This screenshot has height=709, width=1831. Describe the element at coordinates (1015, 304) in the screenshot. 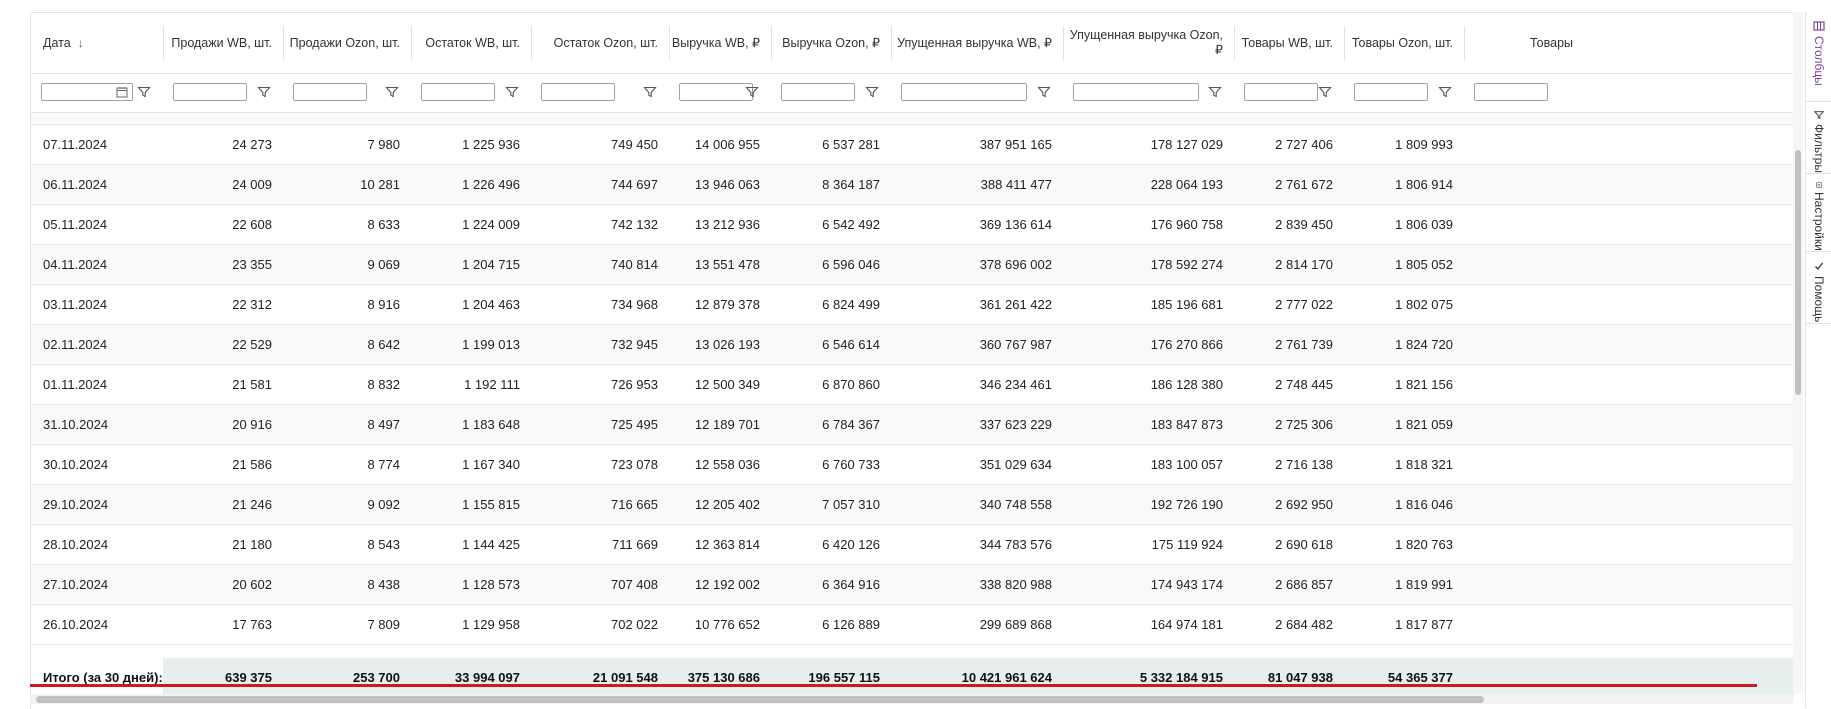

I see `cell-lost-revenue-wb: 361 261 422` at that location.